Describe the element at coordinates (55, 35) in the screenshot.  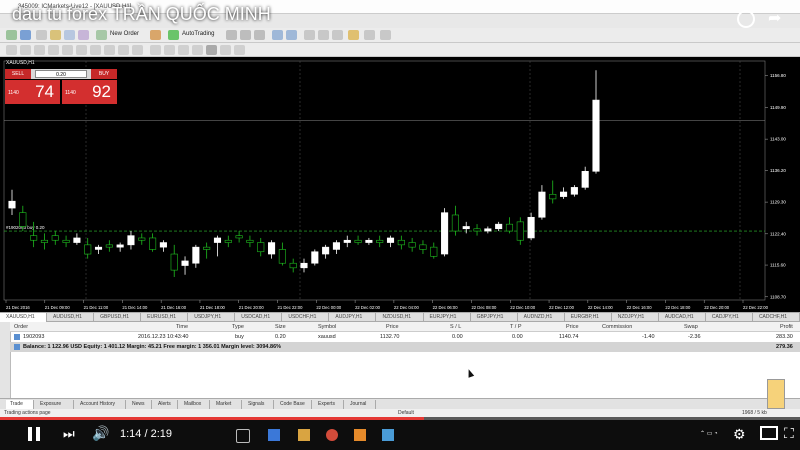
I see `navigator-icon` at that location.